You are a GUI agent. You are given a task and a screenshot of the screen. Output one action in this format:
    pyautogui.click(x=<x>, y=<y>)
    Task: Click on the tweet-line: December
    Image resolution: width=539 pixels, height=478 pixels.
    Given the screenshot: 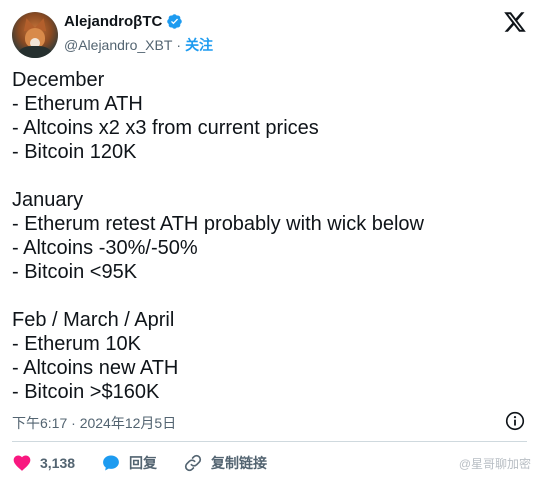 What is the action you would take?
    pyautogui.click(x=58, y=80)
    